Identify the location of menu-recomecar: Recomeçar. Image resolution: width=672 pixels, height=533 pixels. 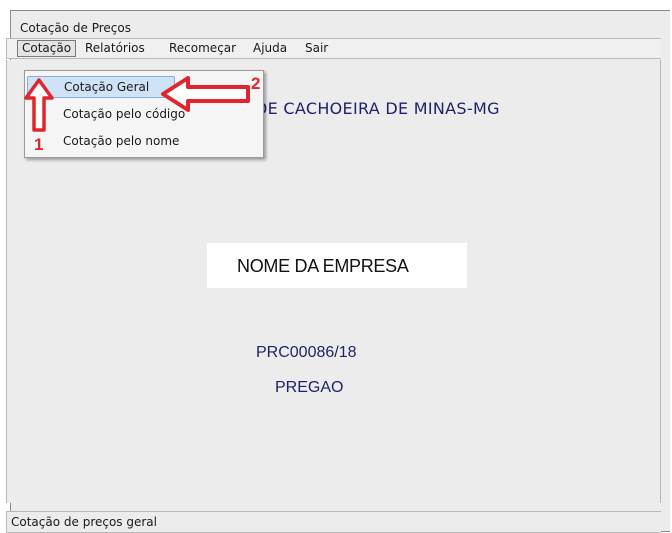
(202, 48).